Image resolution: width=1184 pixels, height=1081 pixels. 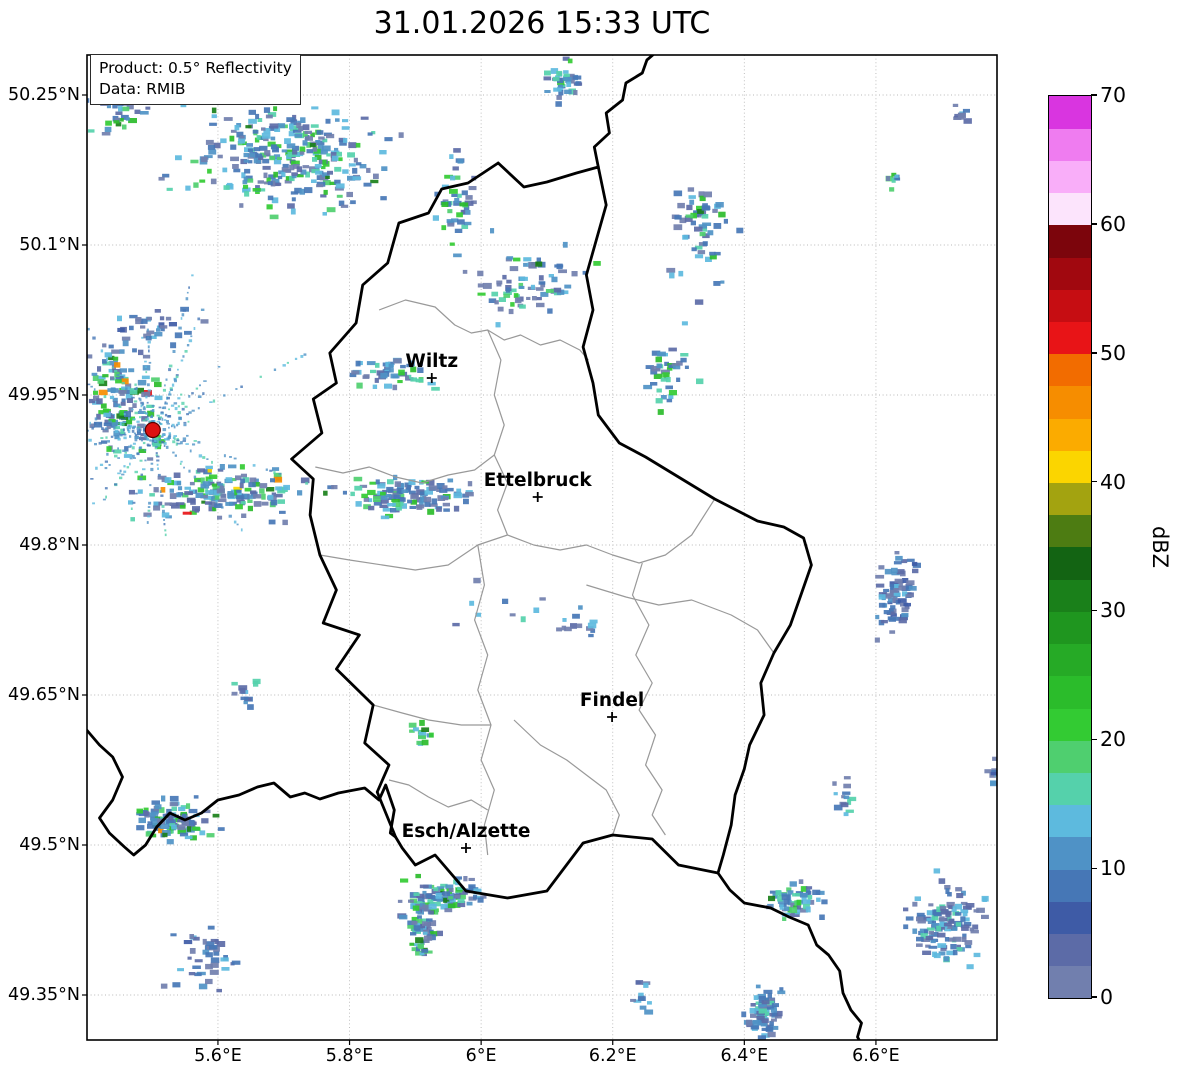 I want to click on colorbar-tick-label: 70, so click(x=1113, y=95).